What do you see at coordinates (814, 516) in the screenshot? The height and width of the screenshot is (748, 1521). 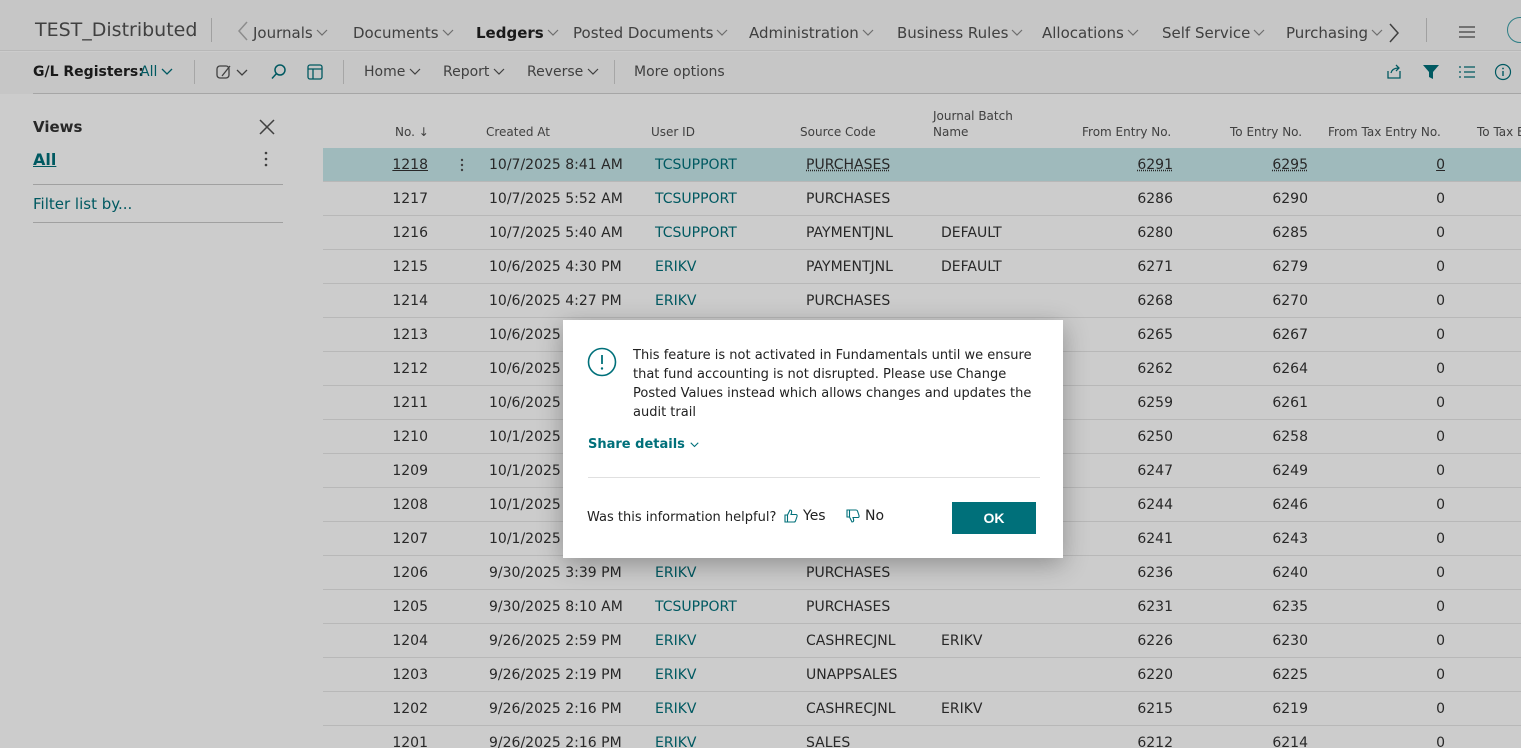 I see `helpful-yes-label: Yes` at bounding box center [814, 516].